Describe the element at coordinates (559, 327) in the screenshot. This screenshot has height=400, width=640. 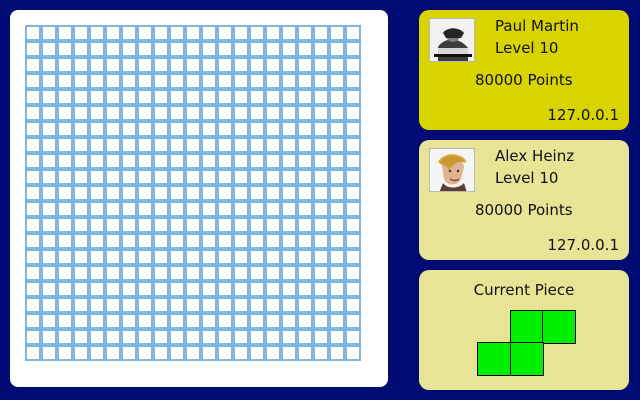
I see `piece-block` at that location.